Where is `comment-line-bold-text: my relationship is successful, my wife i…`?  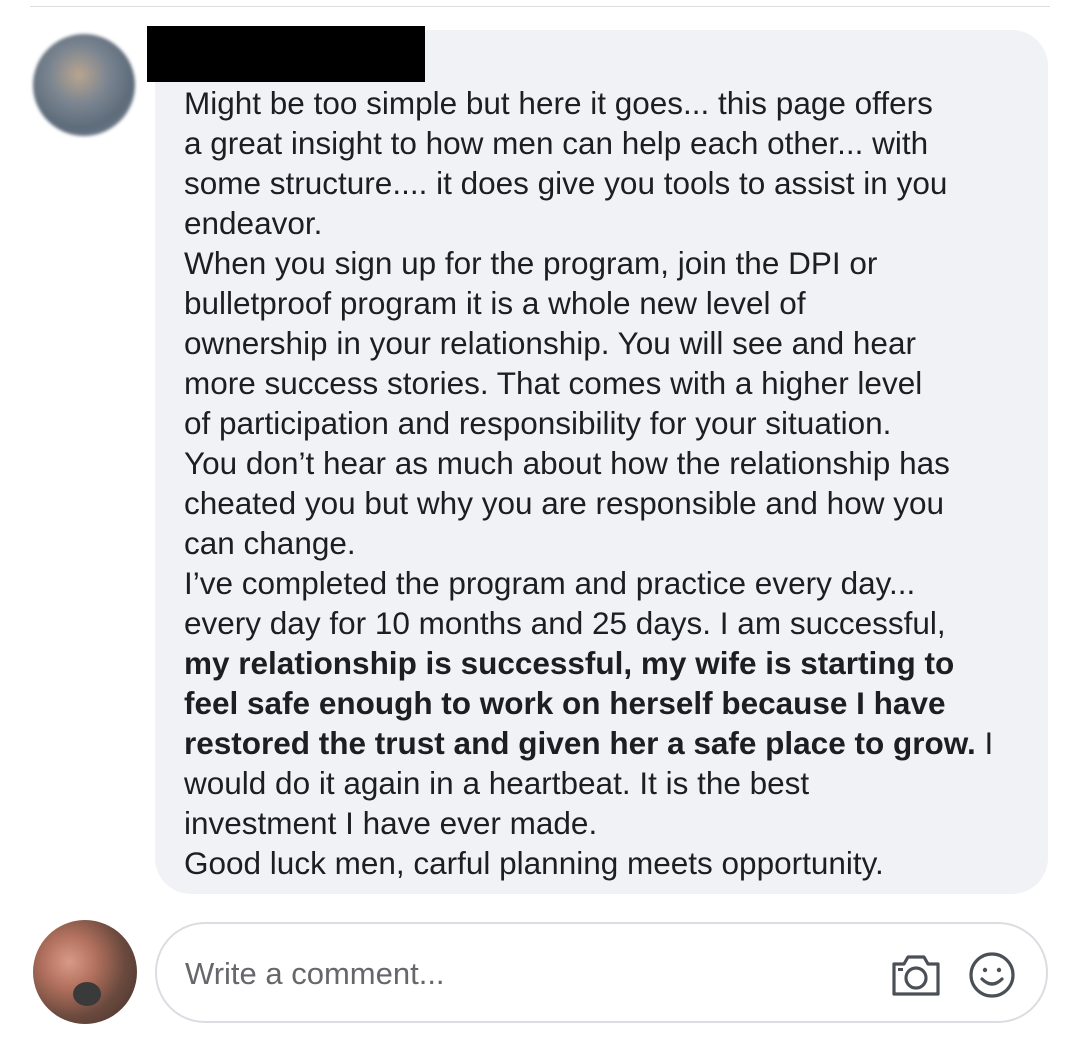
comment-line-bold-text: my relationship is successful, my wife i… is located at coordinates (569, 663).